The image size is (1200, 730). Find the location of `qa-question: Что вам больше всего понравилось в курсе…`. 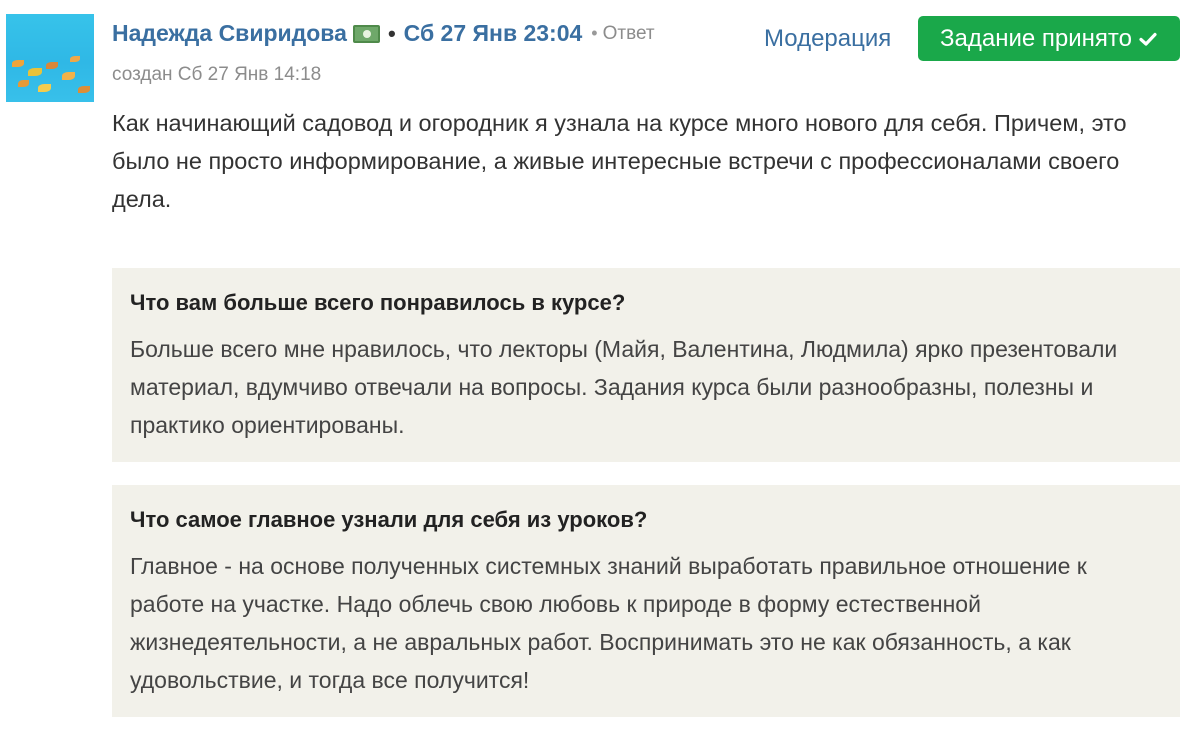

qa-question: Что вам больше всего понравилось в курсе… is located at coordinates (378, 302).